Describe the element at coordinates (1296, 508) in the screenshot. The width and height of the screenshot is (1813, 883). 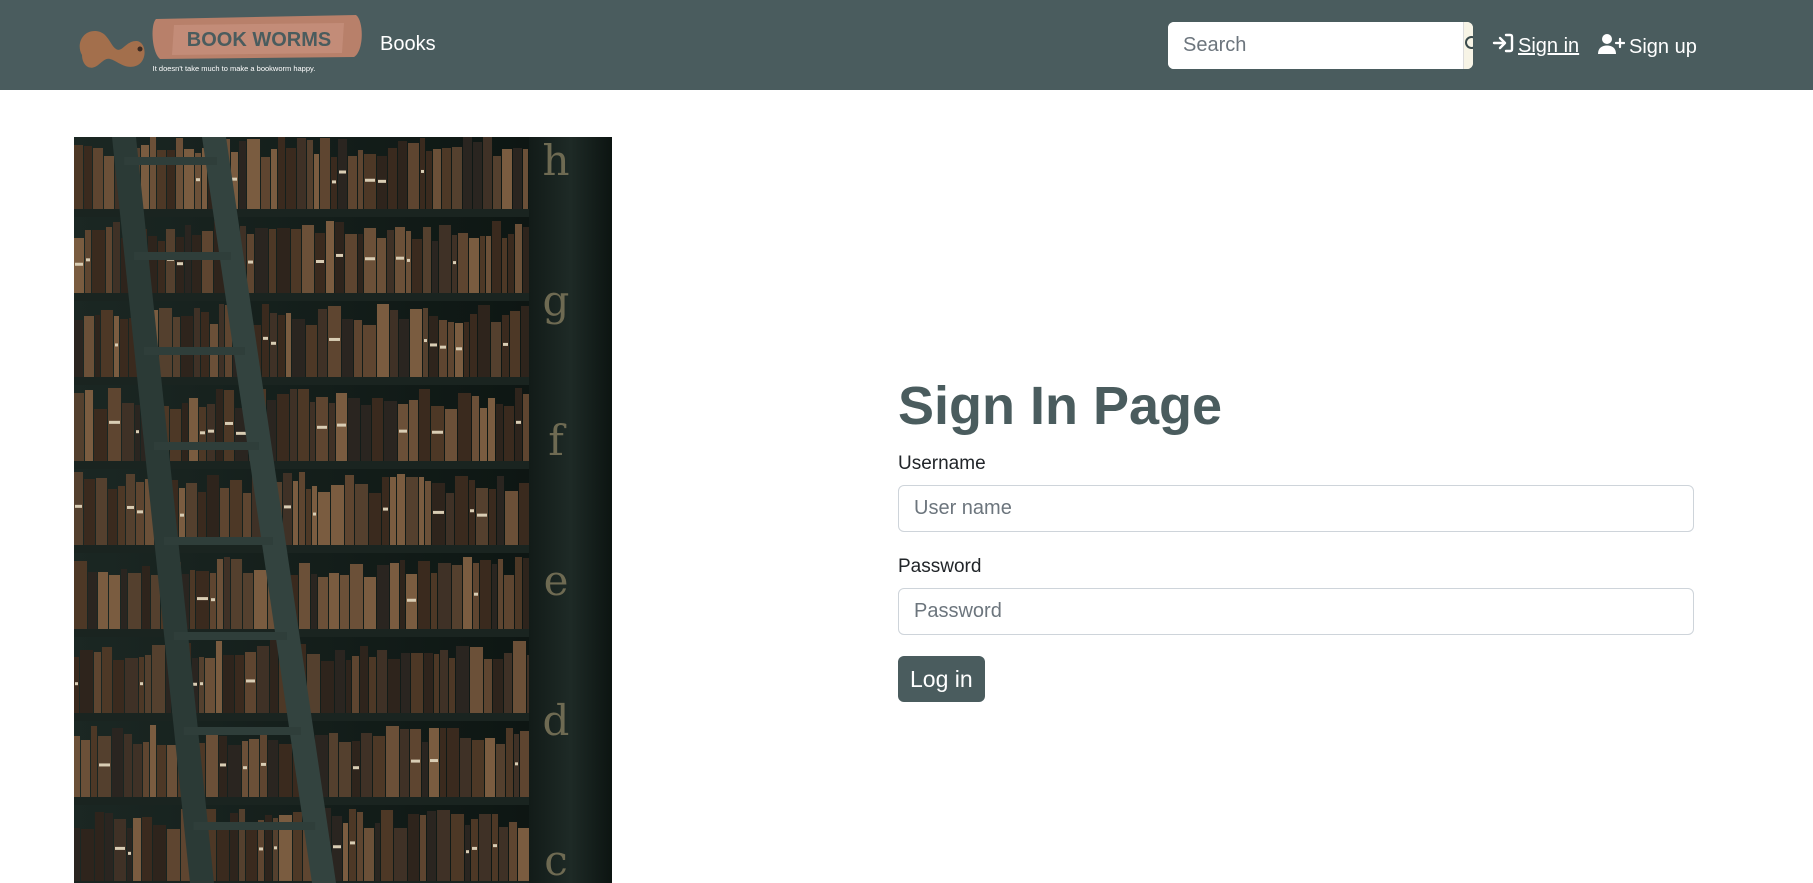
I see `username-input` at that location.